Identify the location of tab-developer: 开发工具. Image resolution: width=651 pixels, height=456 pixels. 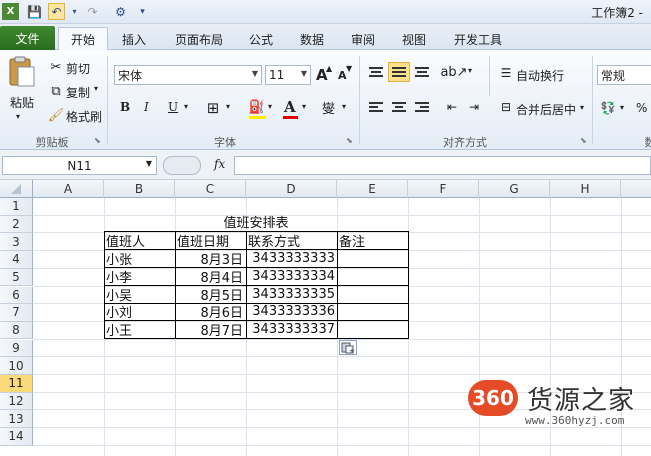
(478, 39).